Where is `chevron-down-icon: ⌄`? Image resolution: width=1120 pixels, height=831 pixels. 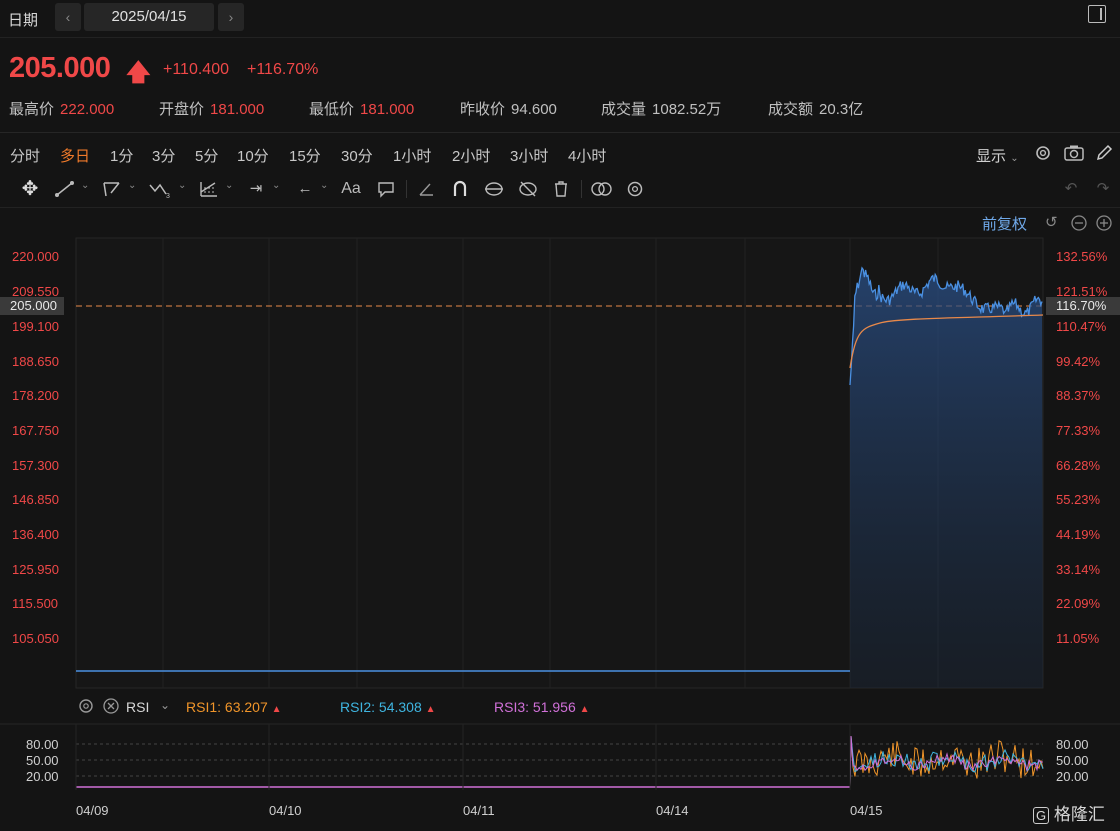 chevron-down-icon: ⌄ is located at coordinates (165, 705).